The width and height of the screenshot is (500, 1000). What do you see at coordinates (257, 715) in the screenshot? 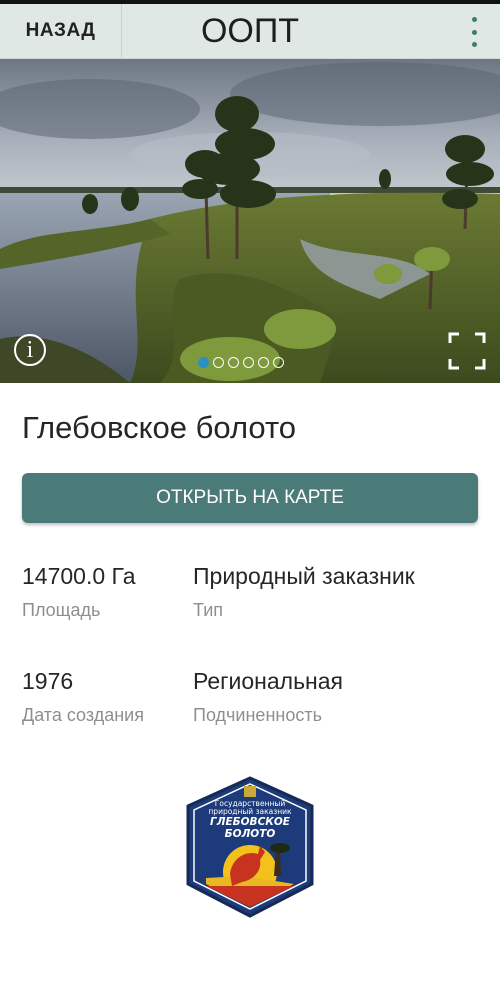
I see `subordination-label: Подчиненность` at bounding box center [257, 715].